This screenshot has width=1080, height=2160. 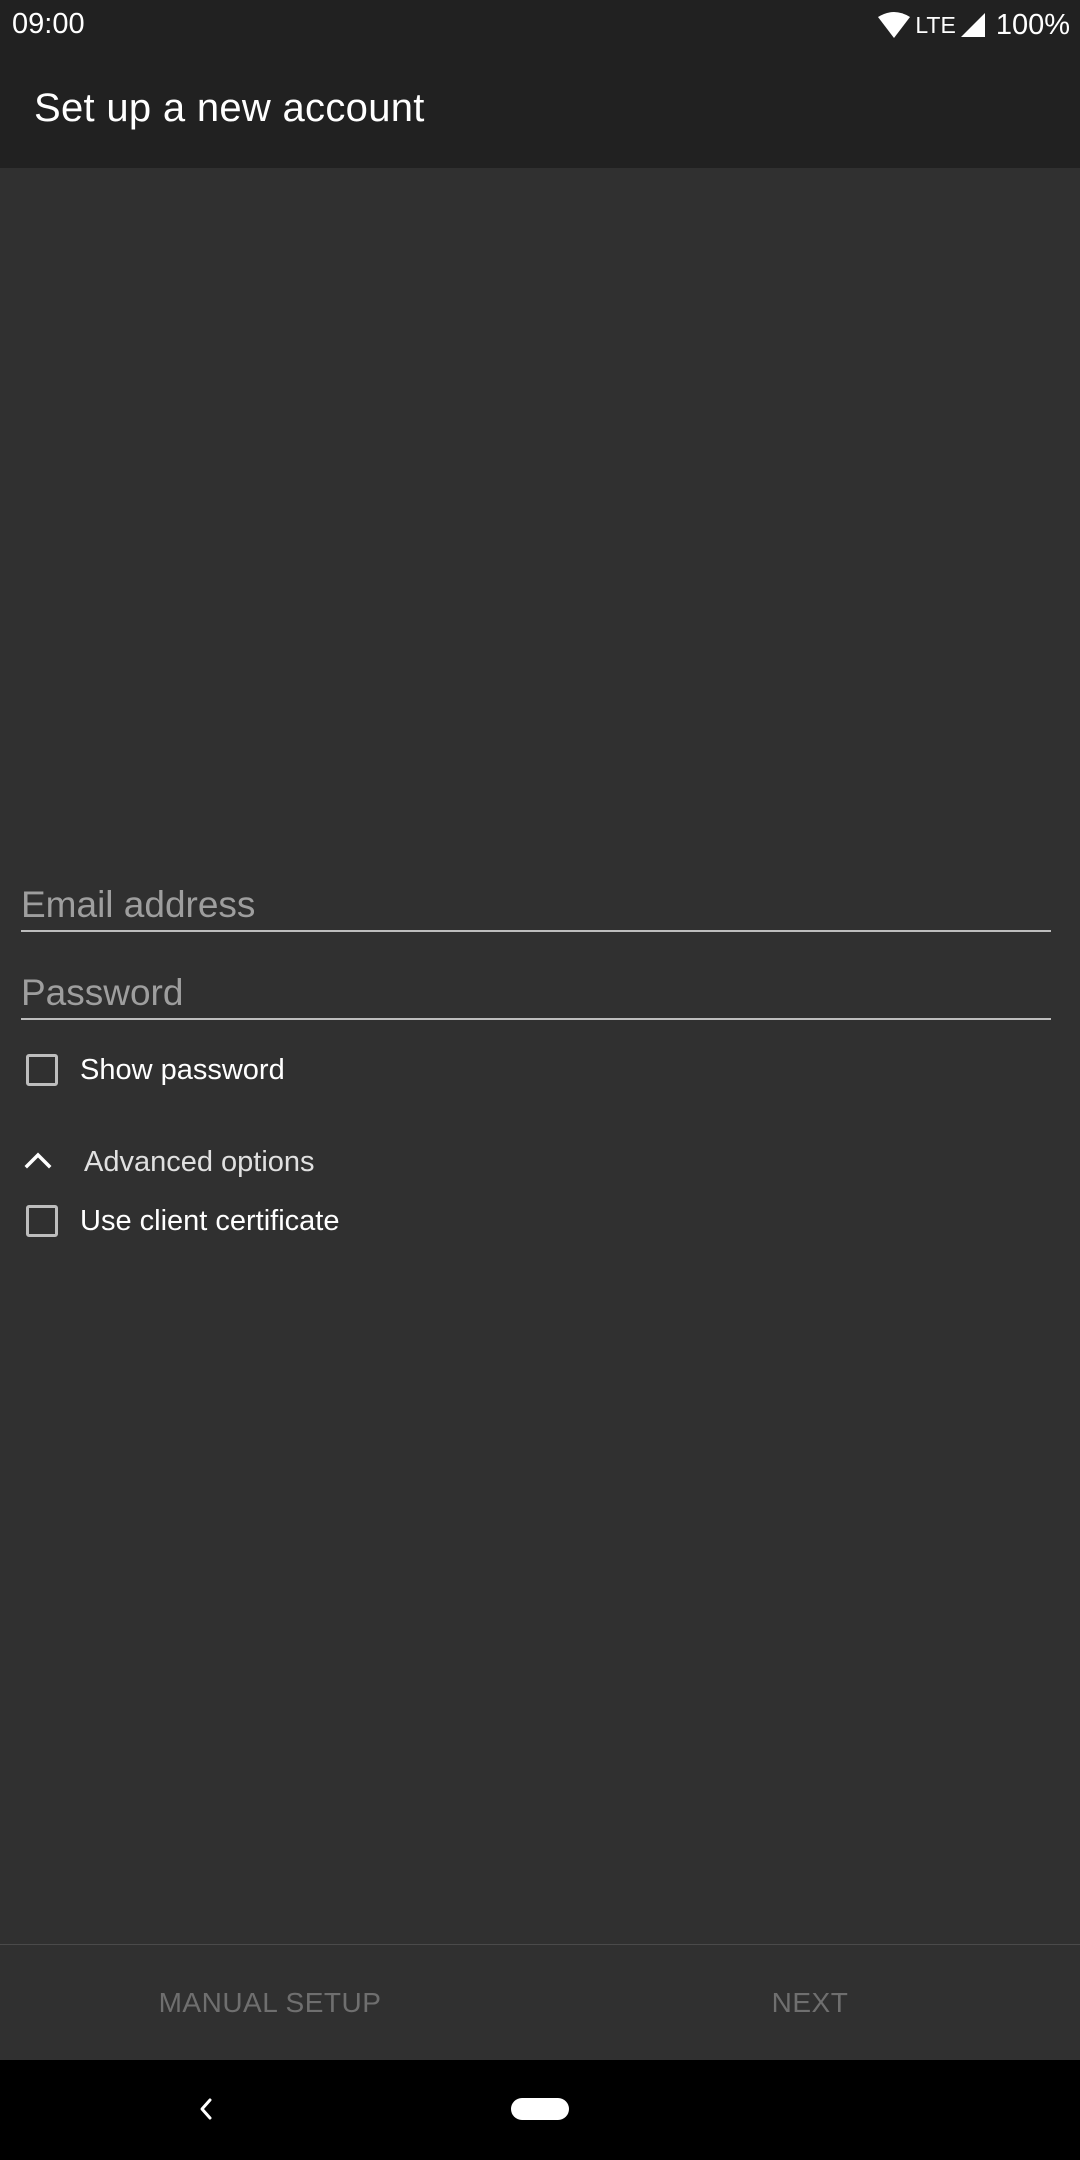 What do you see at coordinates (894, 25) in the screenshot?
I see `wifi-icon` at bounding box center [894, 25].